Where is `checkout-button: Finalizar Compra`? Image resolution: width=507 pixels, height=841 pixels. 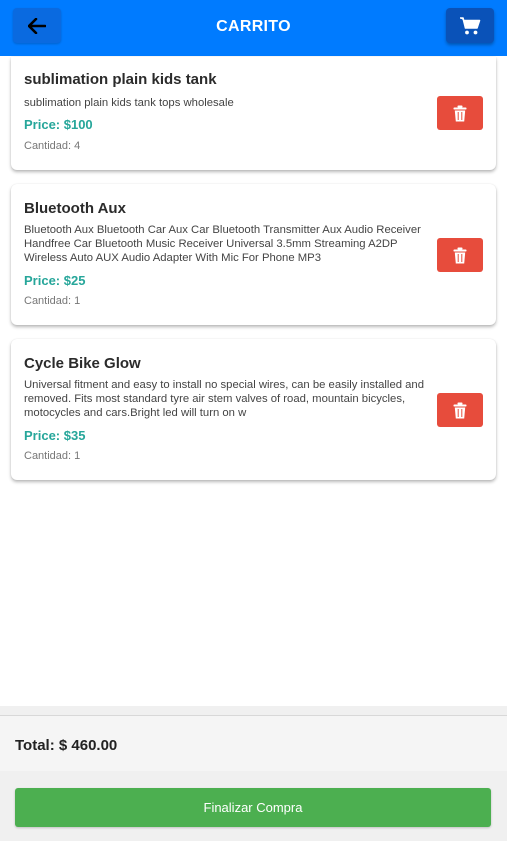 checkout-button: Finalizar Compra is located at coordinates (253, 807).